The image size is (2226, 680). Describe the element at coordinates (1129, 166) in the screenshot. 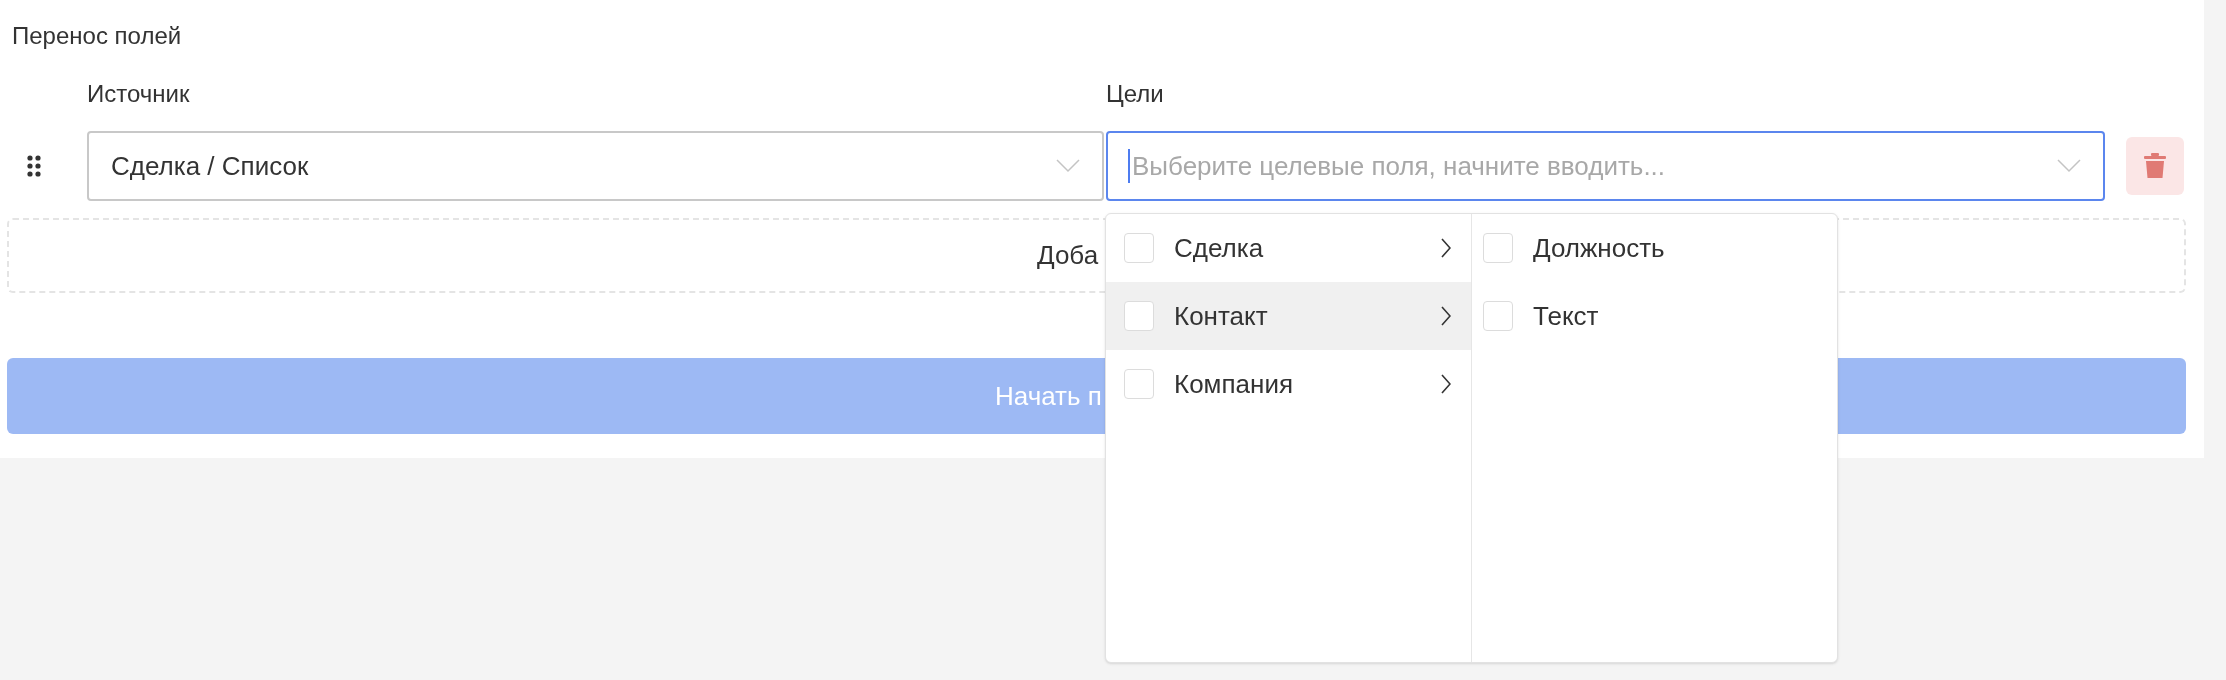

I see `text-cursor` at that location.